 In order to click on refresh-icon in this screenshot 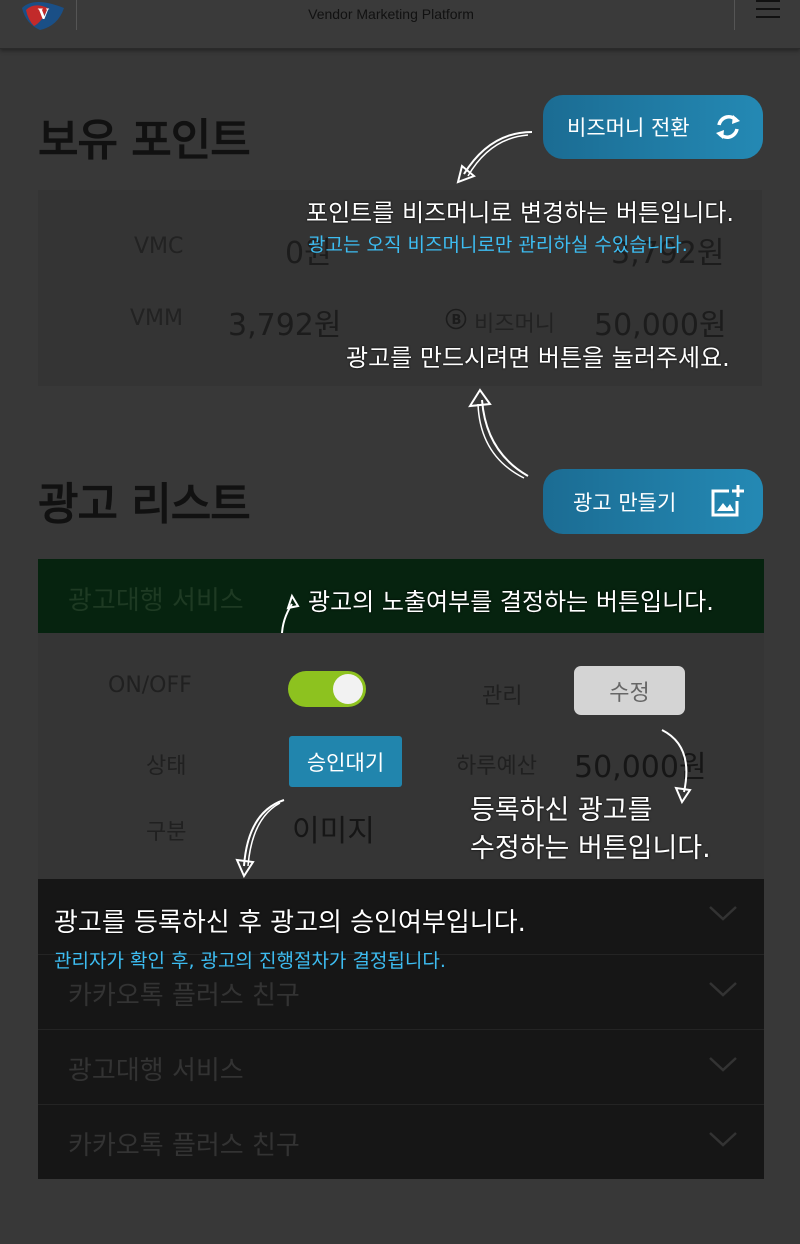, I will do `click(728, 127)`.